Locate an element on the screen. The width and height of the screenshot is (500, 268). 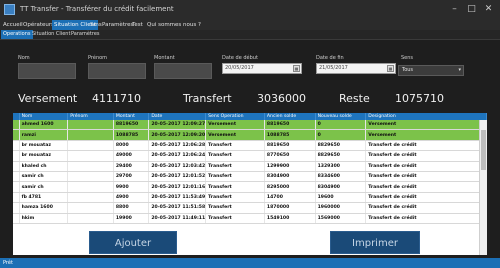
sens-value: Tous is located at coordinates (408, 70).